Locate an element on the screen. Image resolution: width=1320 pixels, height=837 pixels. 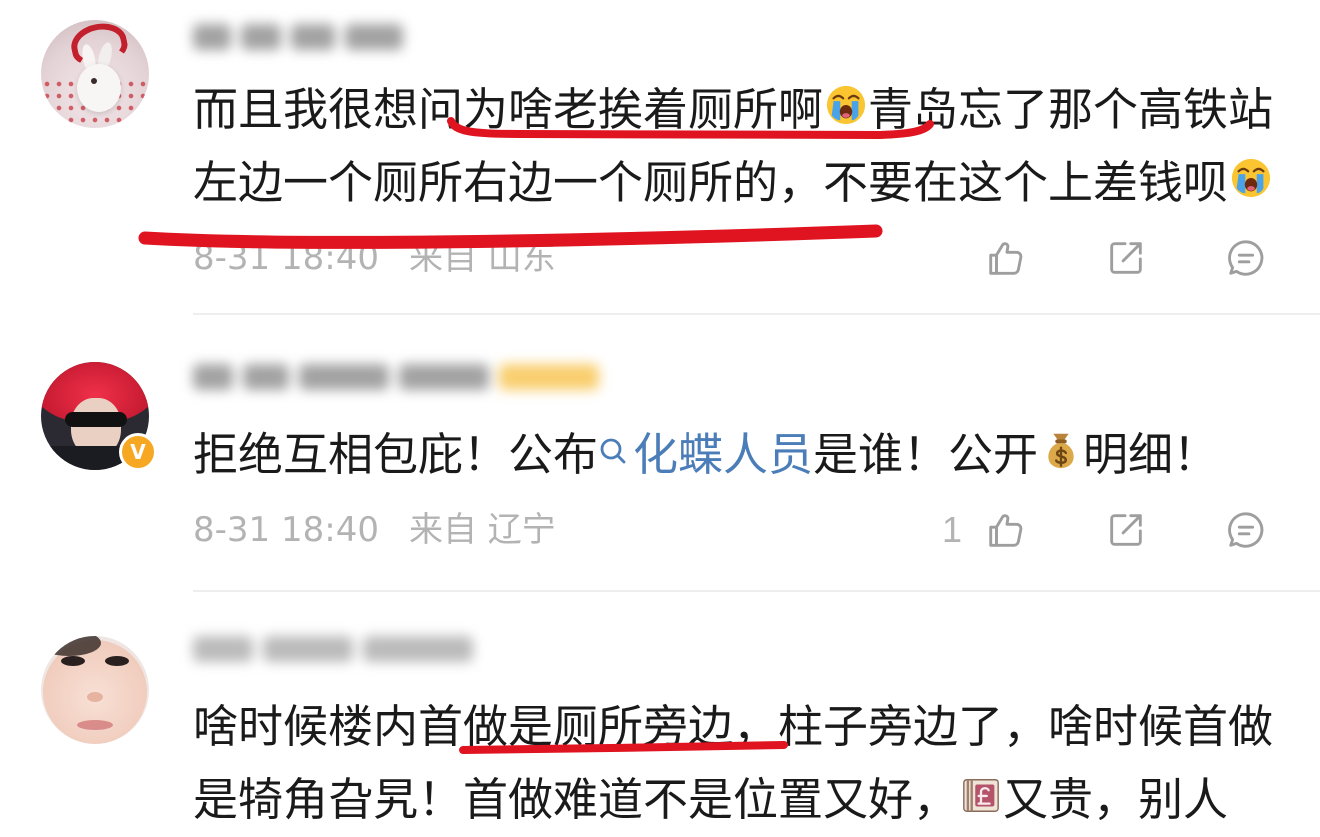
like-count: 1 is located at coordinates (952, 530).